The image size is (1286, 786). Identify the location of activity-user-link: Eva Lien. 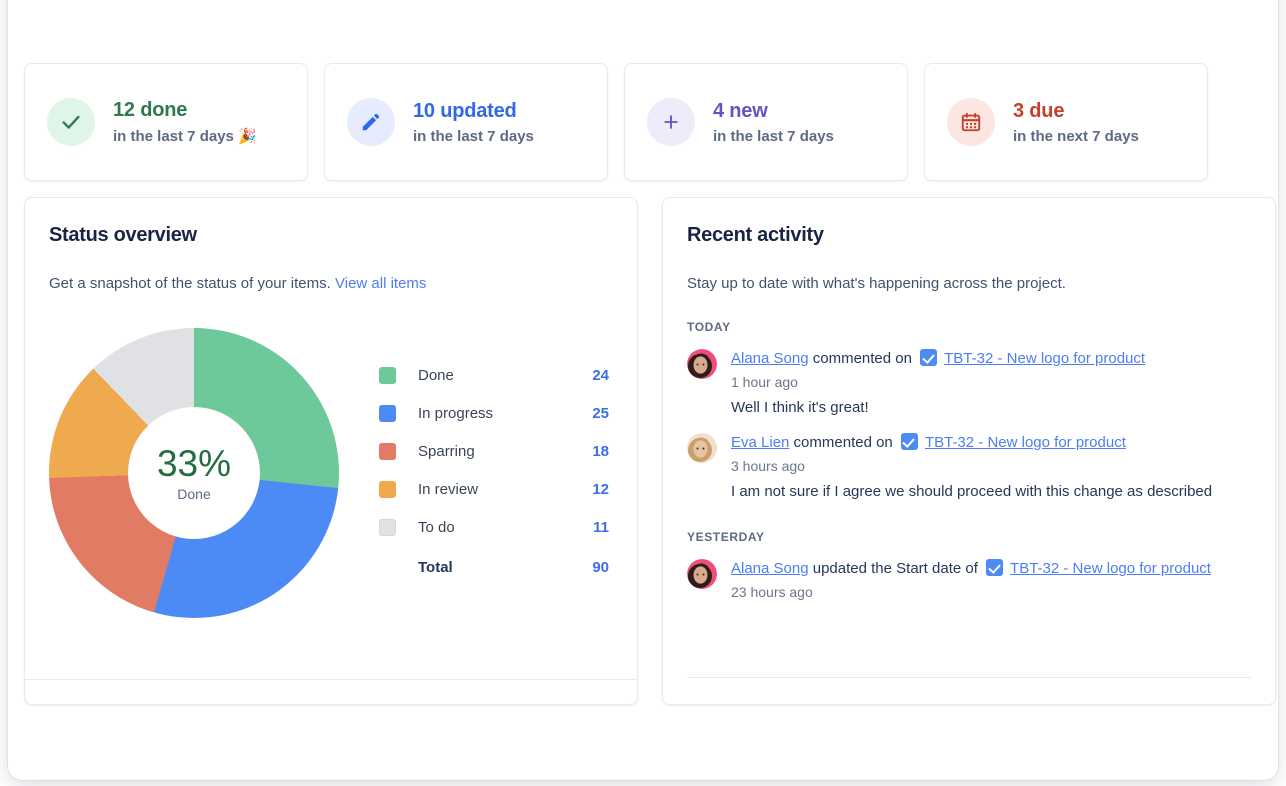
(760, 442).